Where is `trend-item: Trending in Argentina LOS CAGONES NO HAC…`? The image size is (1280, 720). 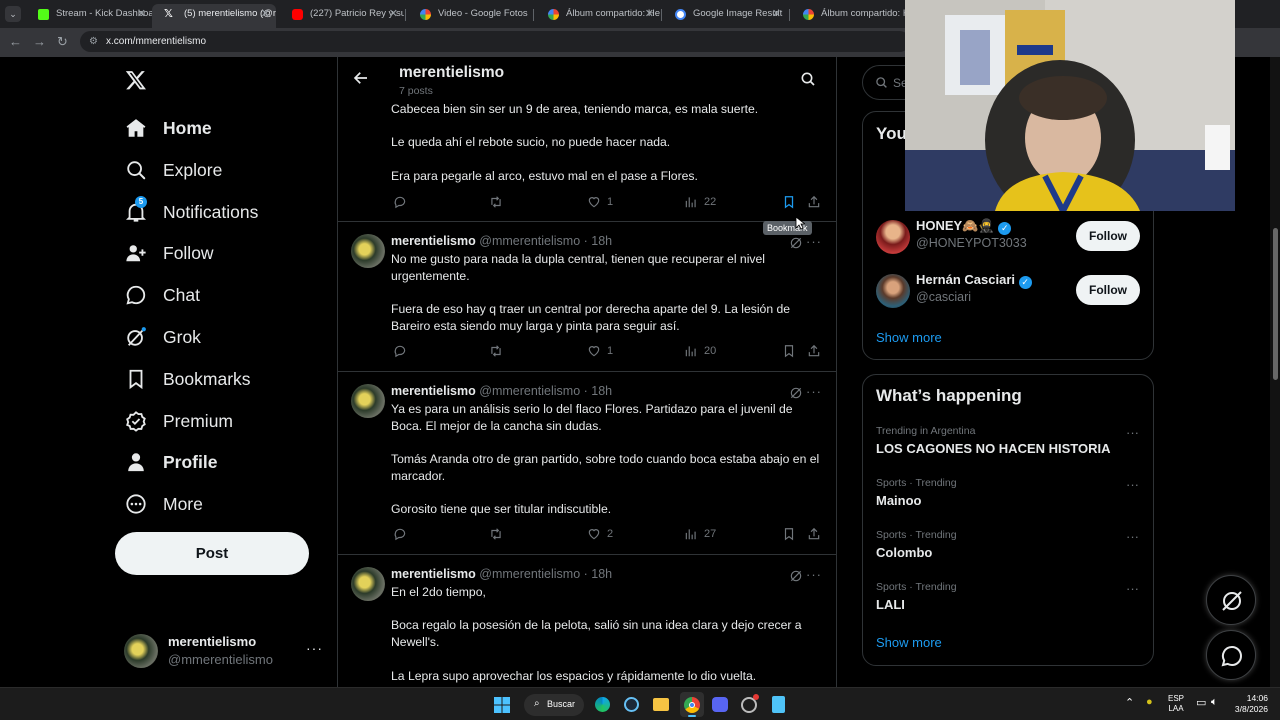 trend-item: Trending in Argentina LOS CAGONES NO HAC… is located at coordinates (1008, 443).